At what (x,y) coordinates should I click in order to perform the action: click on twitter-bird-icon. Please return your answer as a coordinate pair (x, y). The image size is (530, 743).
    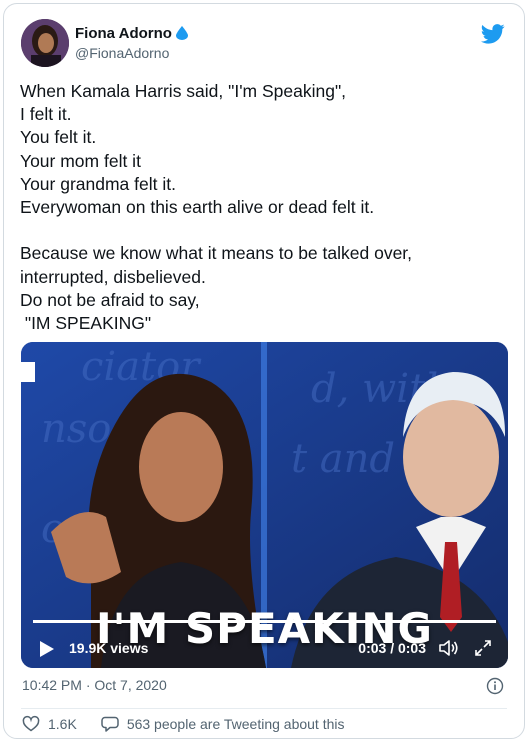
    Looking at the image, I should click on (493, 34).